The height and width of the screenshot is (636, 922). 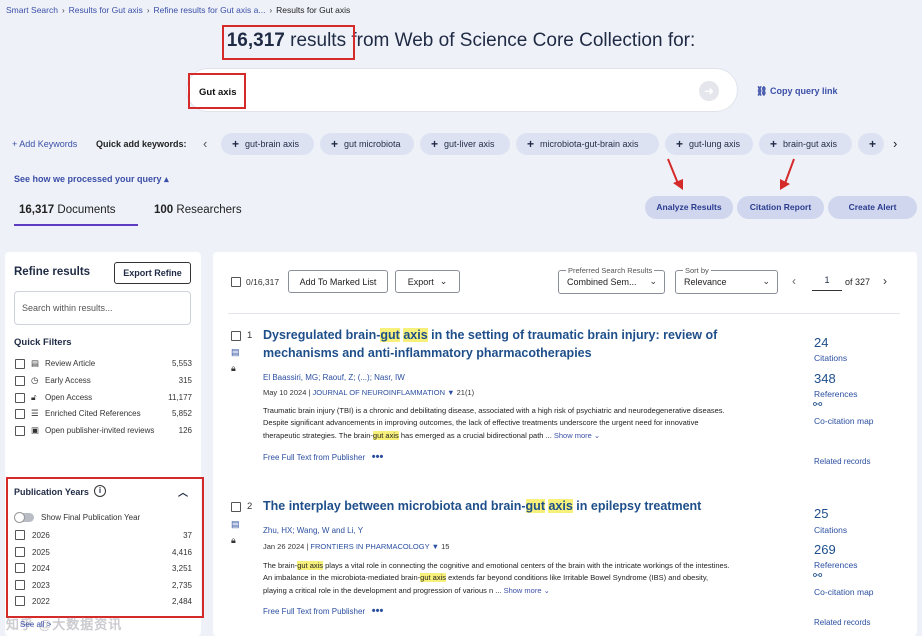 I want to click on quick-filter-enriched-refs: ☰ Enriched Cited References 5,852, so click(x=103, y=414).